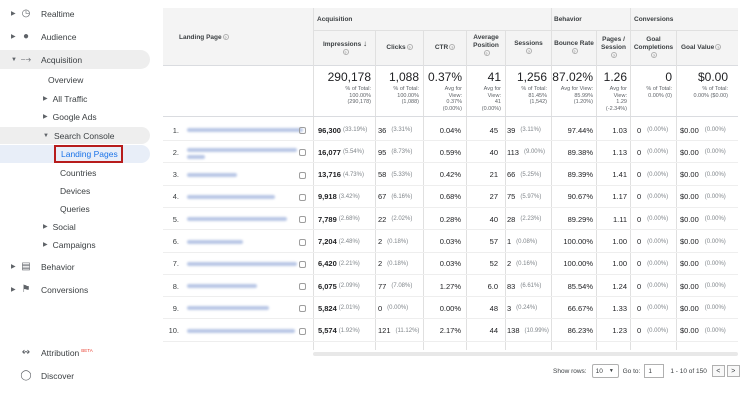 Image resolution: width=748 pixels, height=399 pixels. Describe the element at coordinates (75, 190) in the screenshot. I see `nav-item-devices: Devices` at that location.